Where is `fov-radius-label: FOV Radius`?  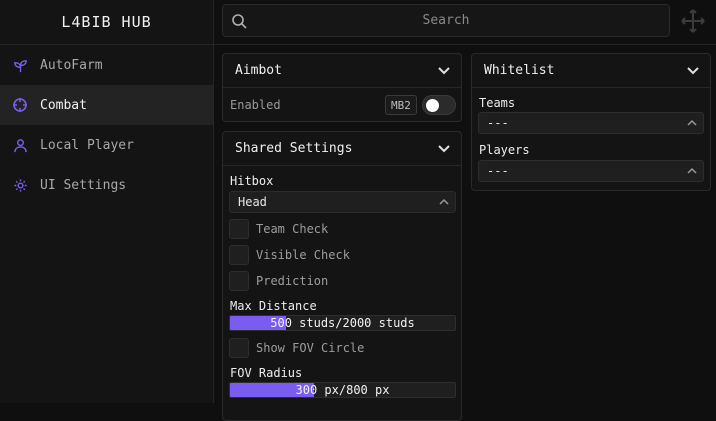
fov-radius-label: FOV Radius is located at coordinates (266, 373).